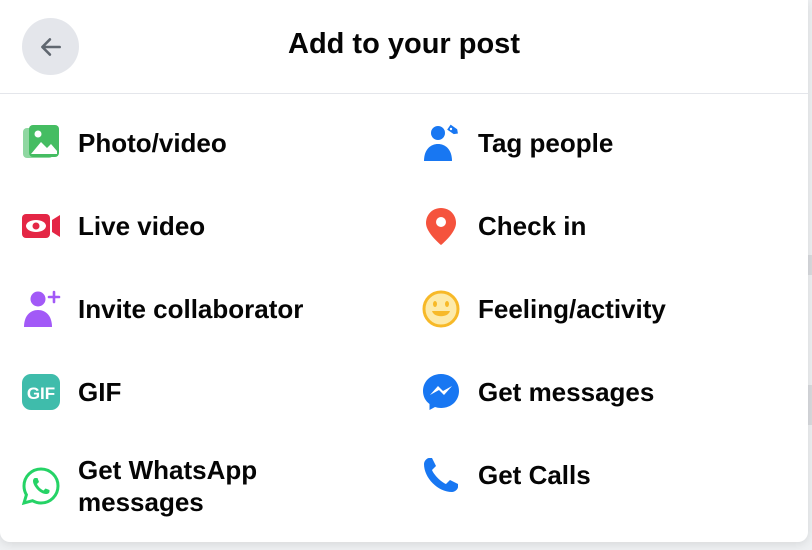  I want to click on option-label: Get WhatsApp messages, so click(168, 486).